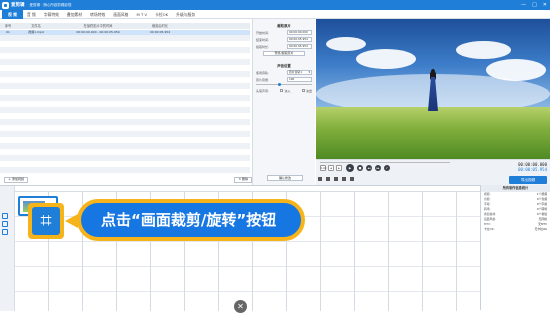  I want to click on time-display: 00:00:00.000 00:00:05.954, so click(532, 167).